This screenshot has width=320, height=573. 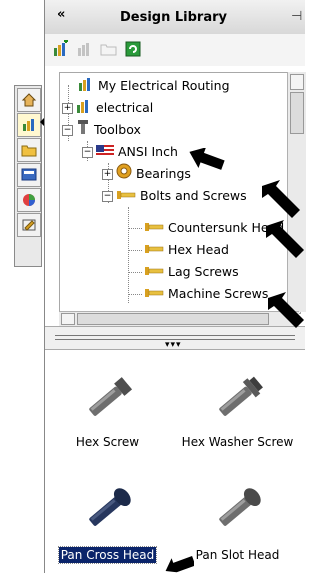 I want to click on tree-item-bolts-and-screws: − Bolts and Screws, so click(x=174, y=196).